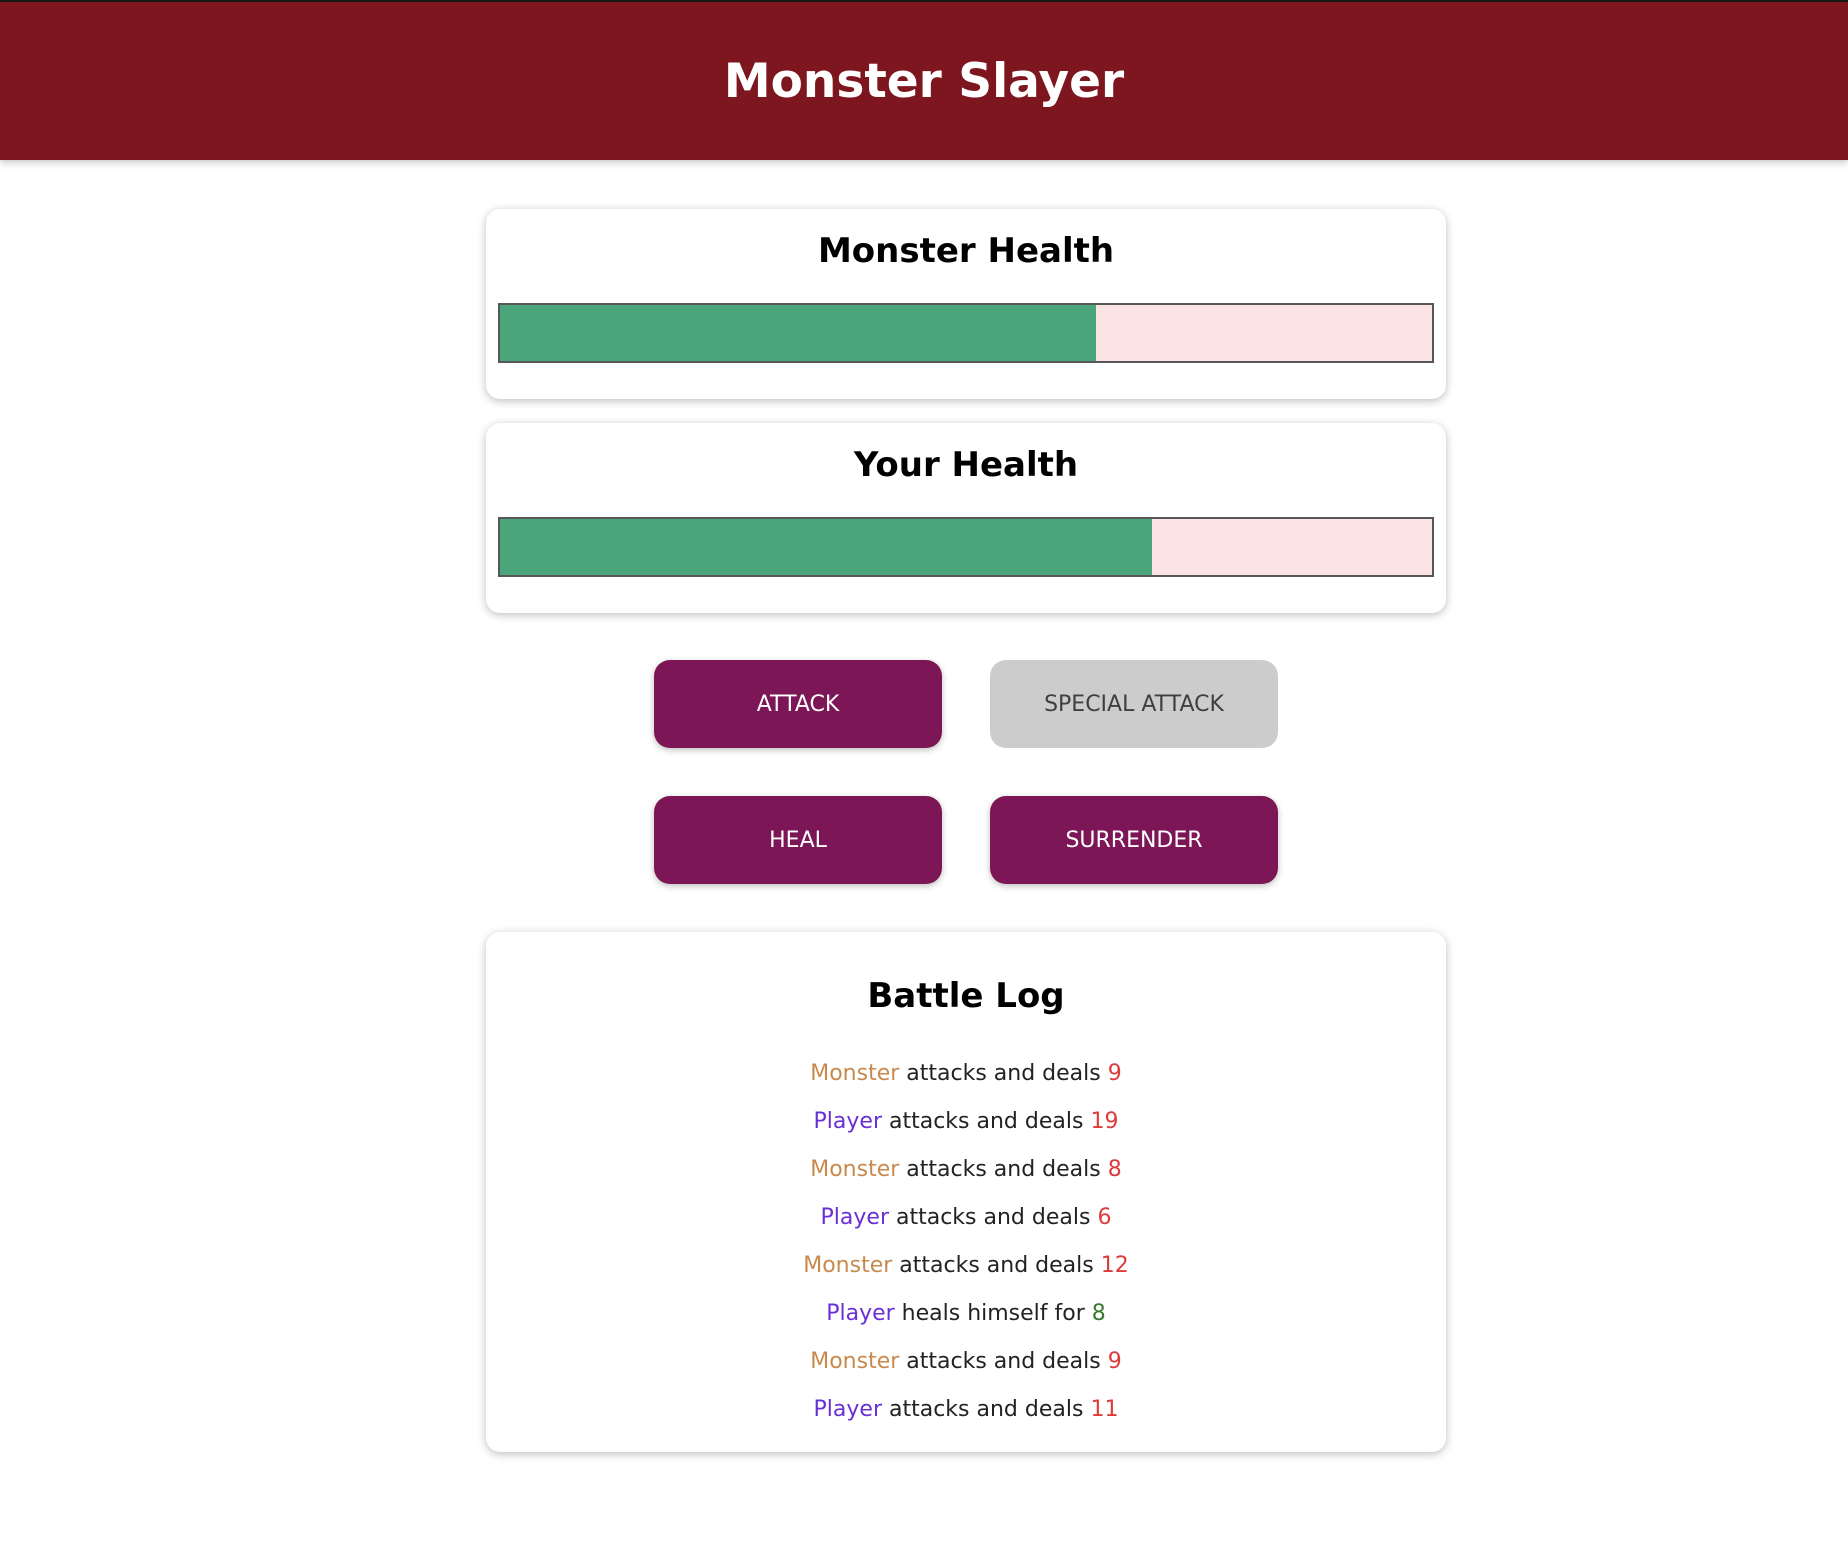 The image size is (1848, 1560). Describe the element at coordinates (1134, 840) in the screenshot. I see `surrender-button: SURRENDER` at that location.